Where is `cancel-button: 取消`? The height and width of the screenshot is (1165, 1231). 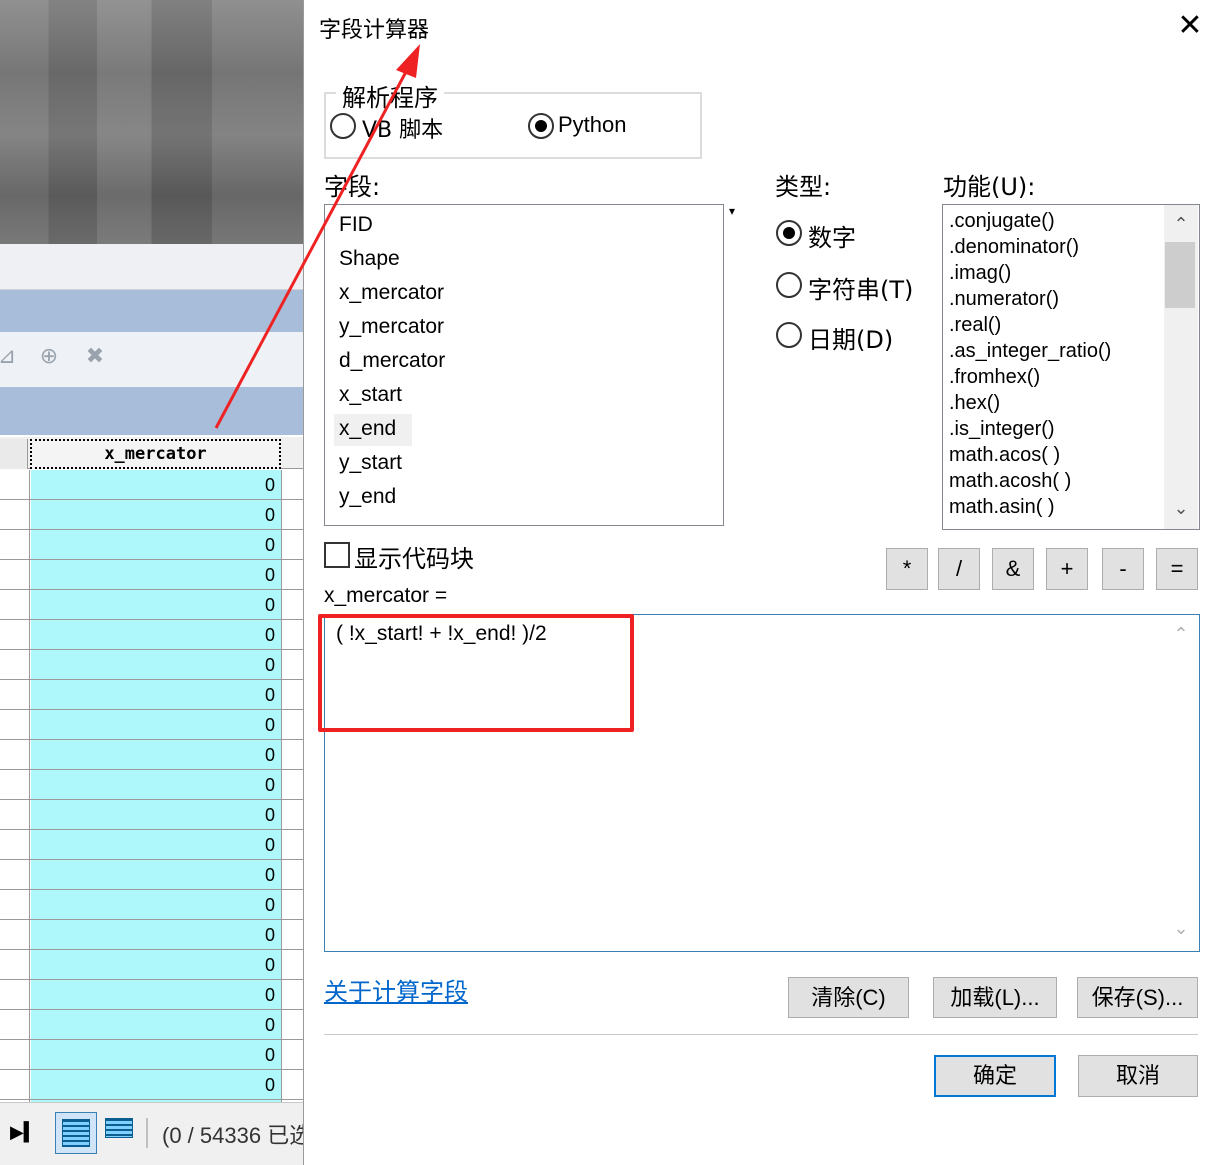
cancel-button: 取消 is located at coordinates (1138, 1076).